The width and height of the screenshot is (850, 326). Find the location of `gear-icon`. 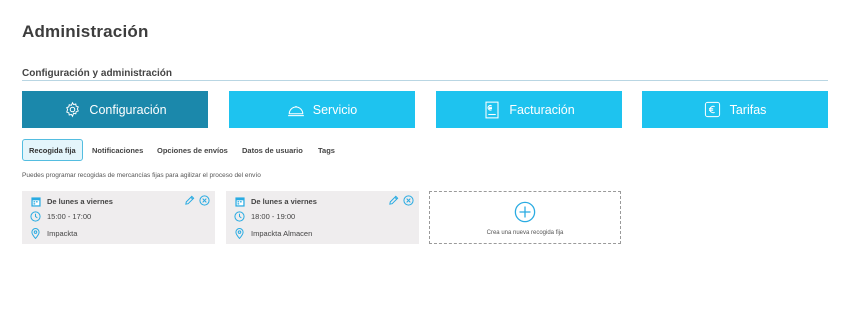

gear-icon is located at coordinates (72, 110).